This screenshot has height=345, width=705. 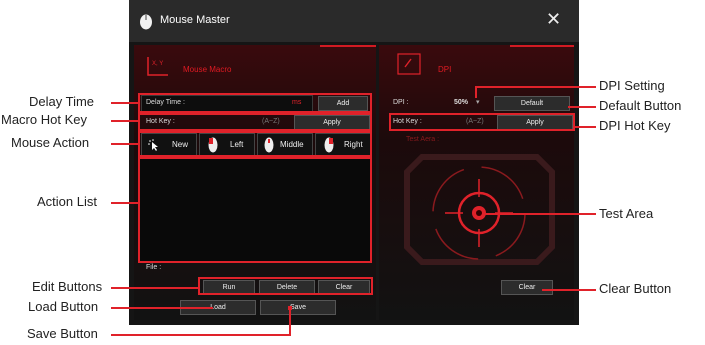 I want to click on callout-dpi-hot-key: DPI Hot Key, so click(x=635, y=125).